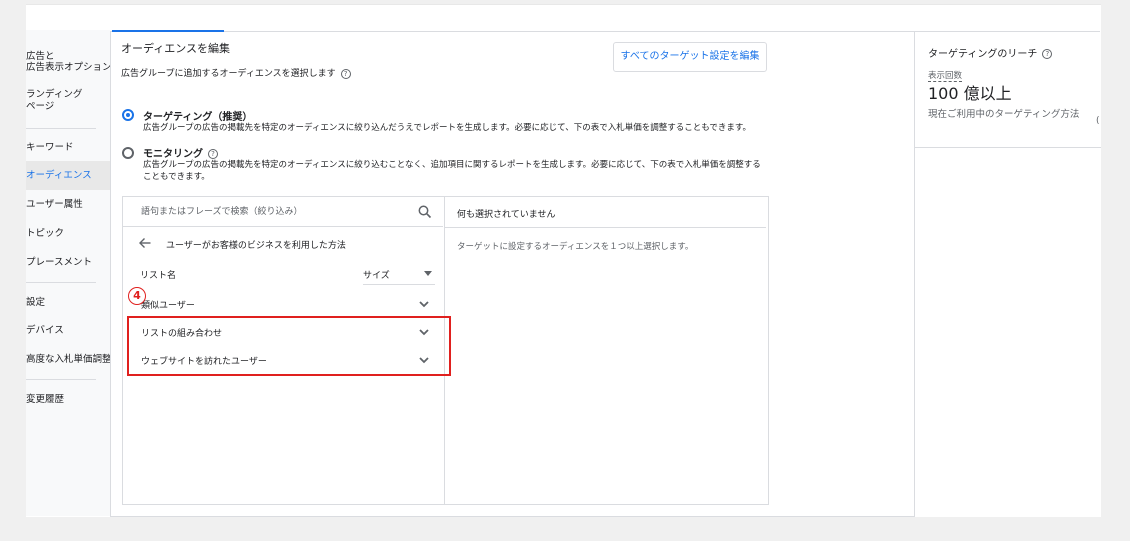 The image size is (1130, 541). I want to click on list-item-similar-users: 類似ユーザー, so click(283, 304).